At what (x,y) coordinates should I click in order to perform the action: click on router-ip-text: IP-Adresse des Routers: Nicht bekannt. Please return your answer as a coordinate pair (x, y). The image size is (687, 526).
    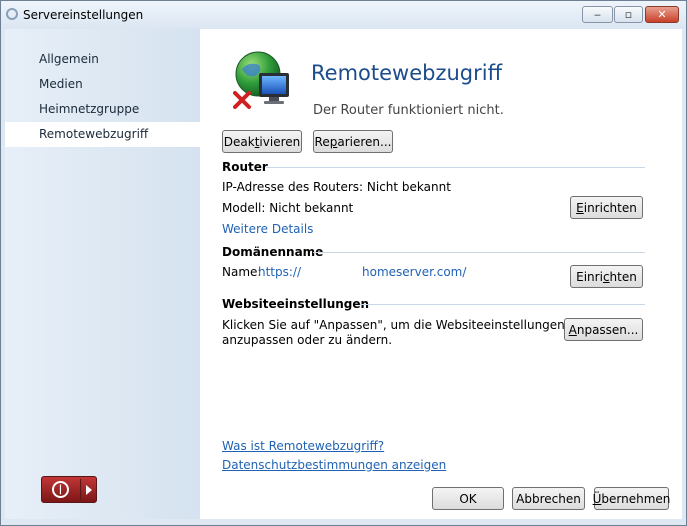
    Looking at the image, I should click on (336, 187).